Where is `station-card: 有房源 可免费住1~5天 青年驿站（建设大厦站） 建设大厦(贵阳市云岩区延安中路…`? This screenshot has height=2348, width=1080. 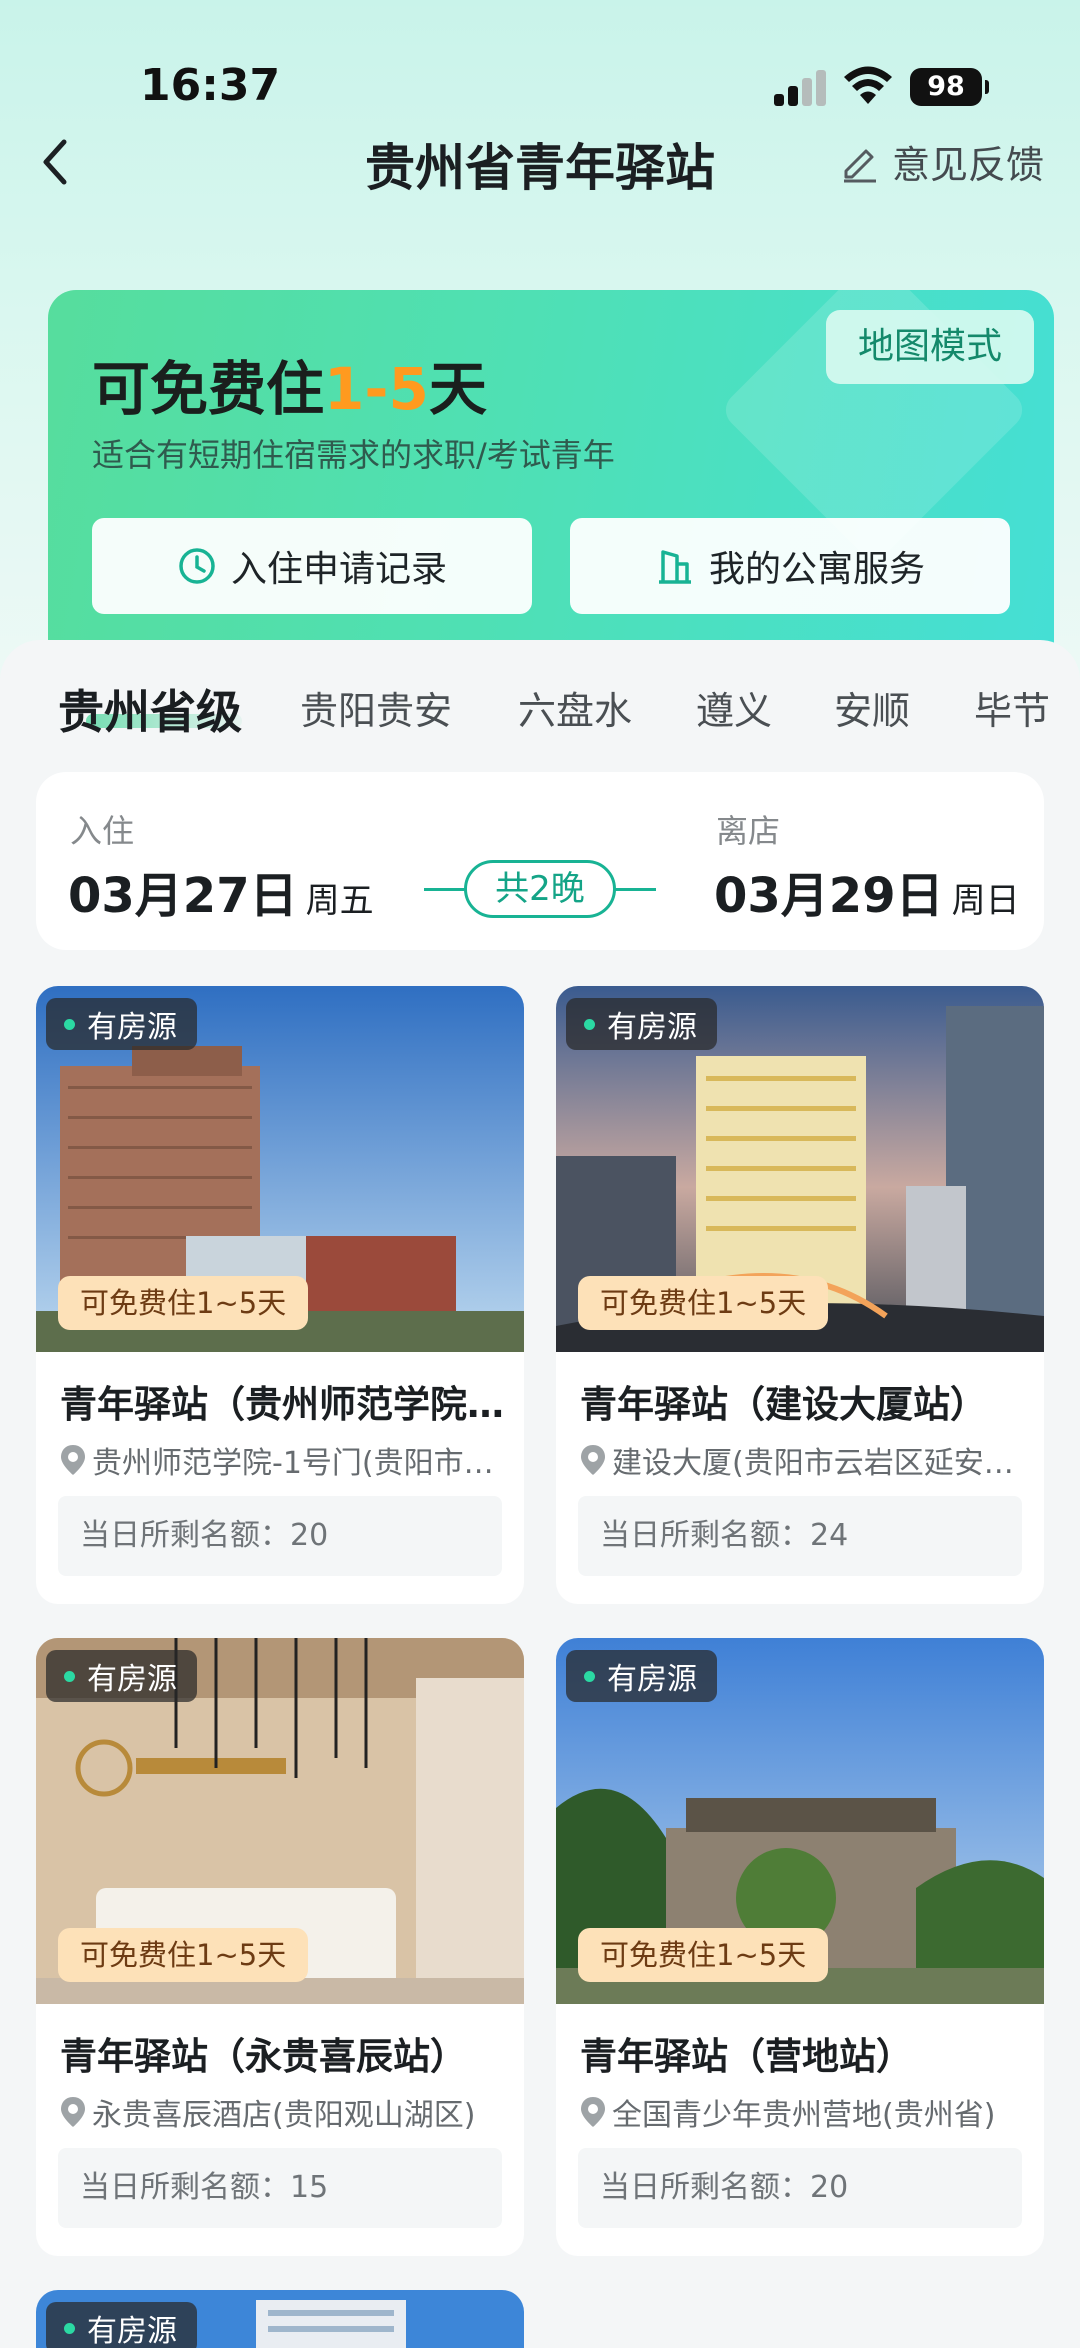
station-card: 有房源 可免费住1~5天 青年驿站（建设大厦站） 建设大厦(贵阳市云岩区延安中路… is located at coordinates (800, 1295).